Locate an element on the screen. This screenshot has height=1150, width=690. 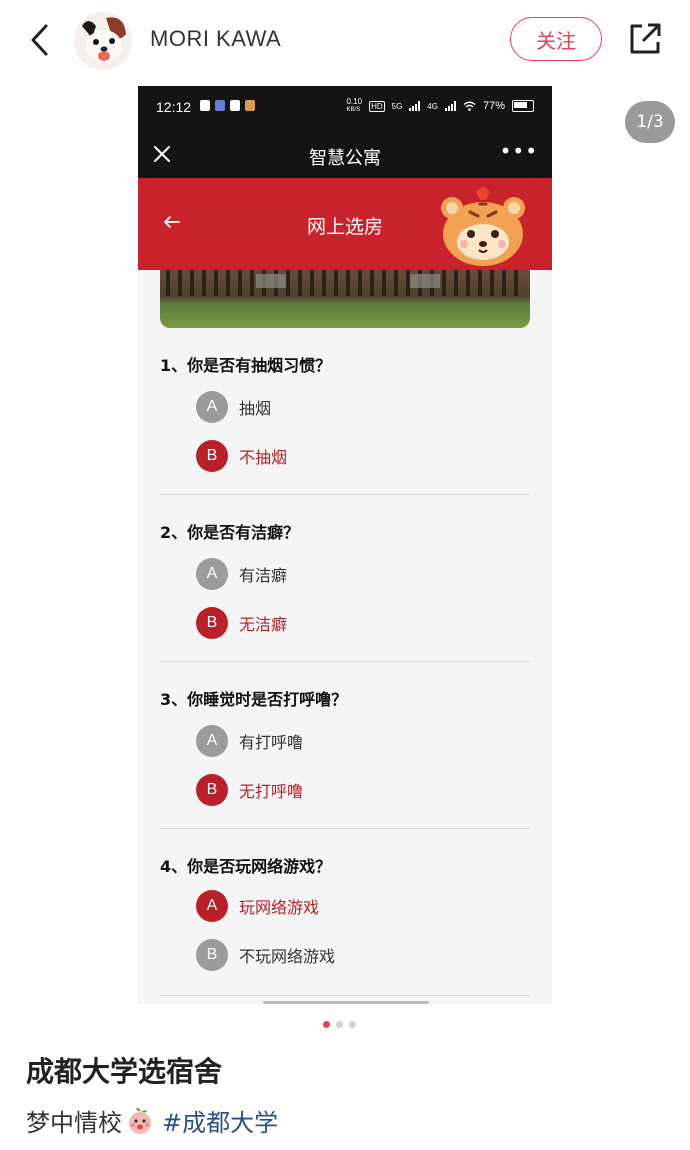
option-badge-selected: A is located at coordinates (212, 906).